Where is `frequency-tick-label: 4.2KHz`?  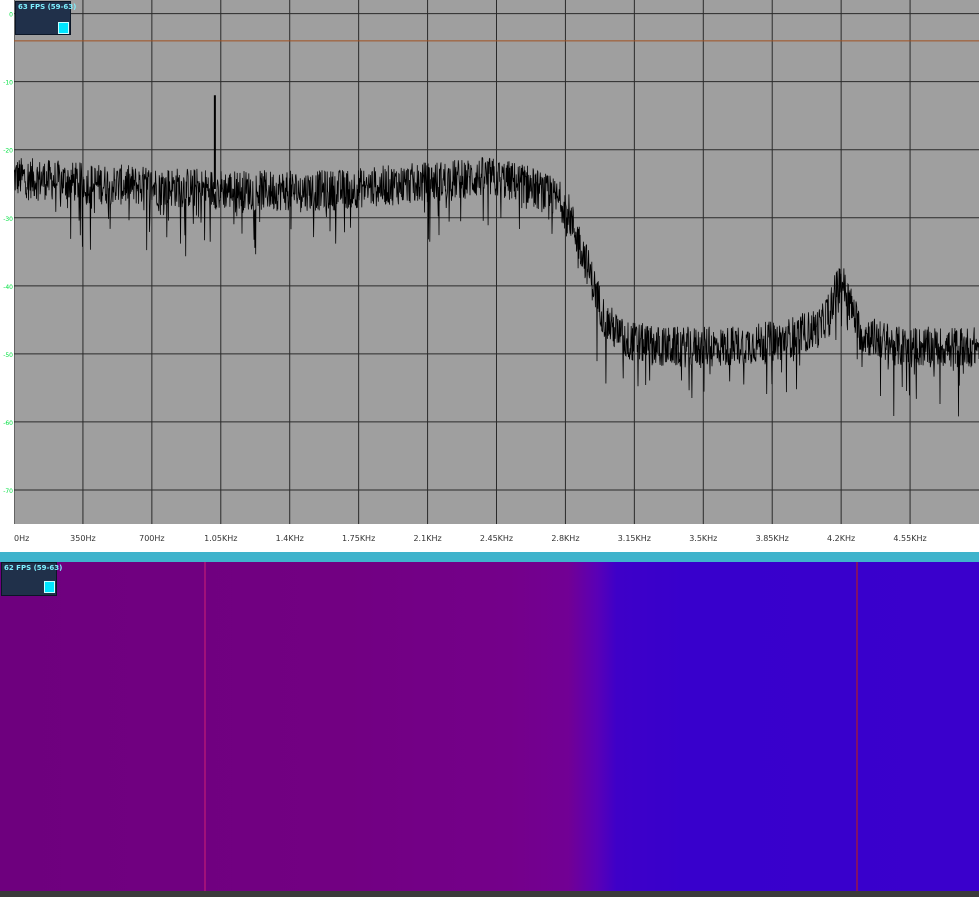
frequency-tick-label: 4.2KHz is located at coordinates (841, 538).